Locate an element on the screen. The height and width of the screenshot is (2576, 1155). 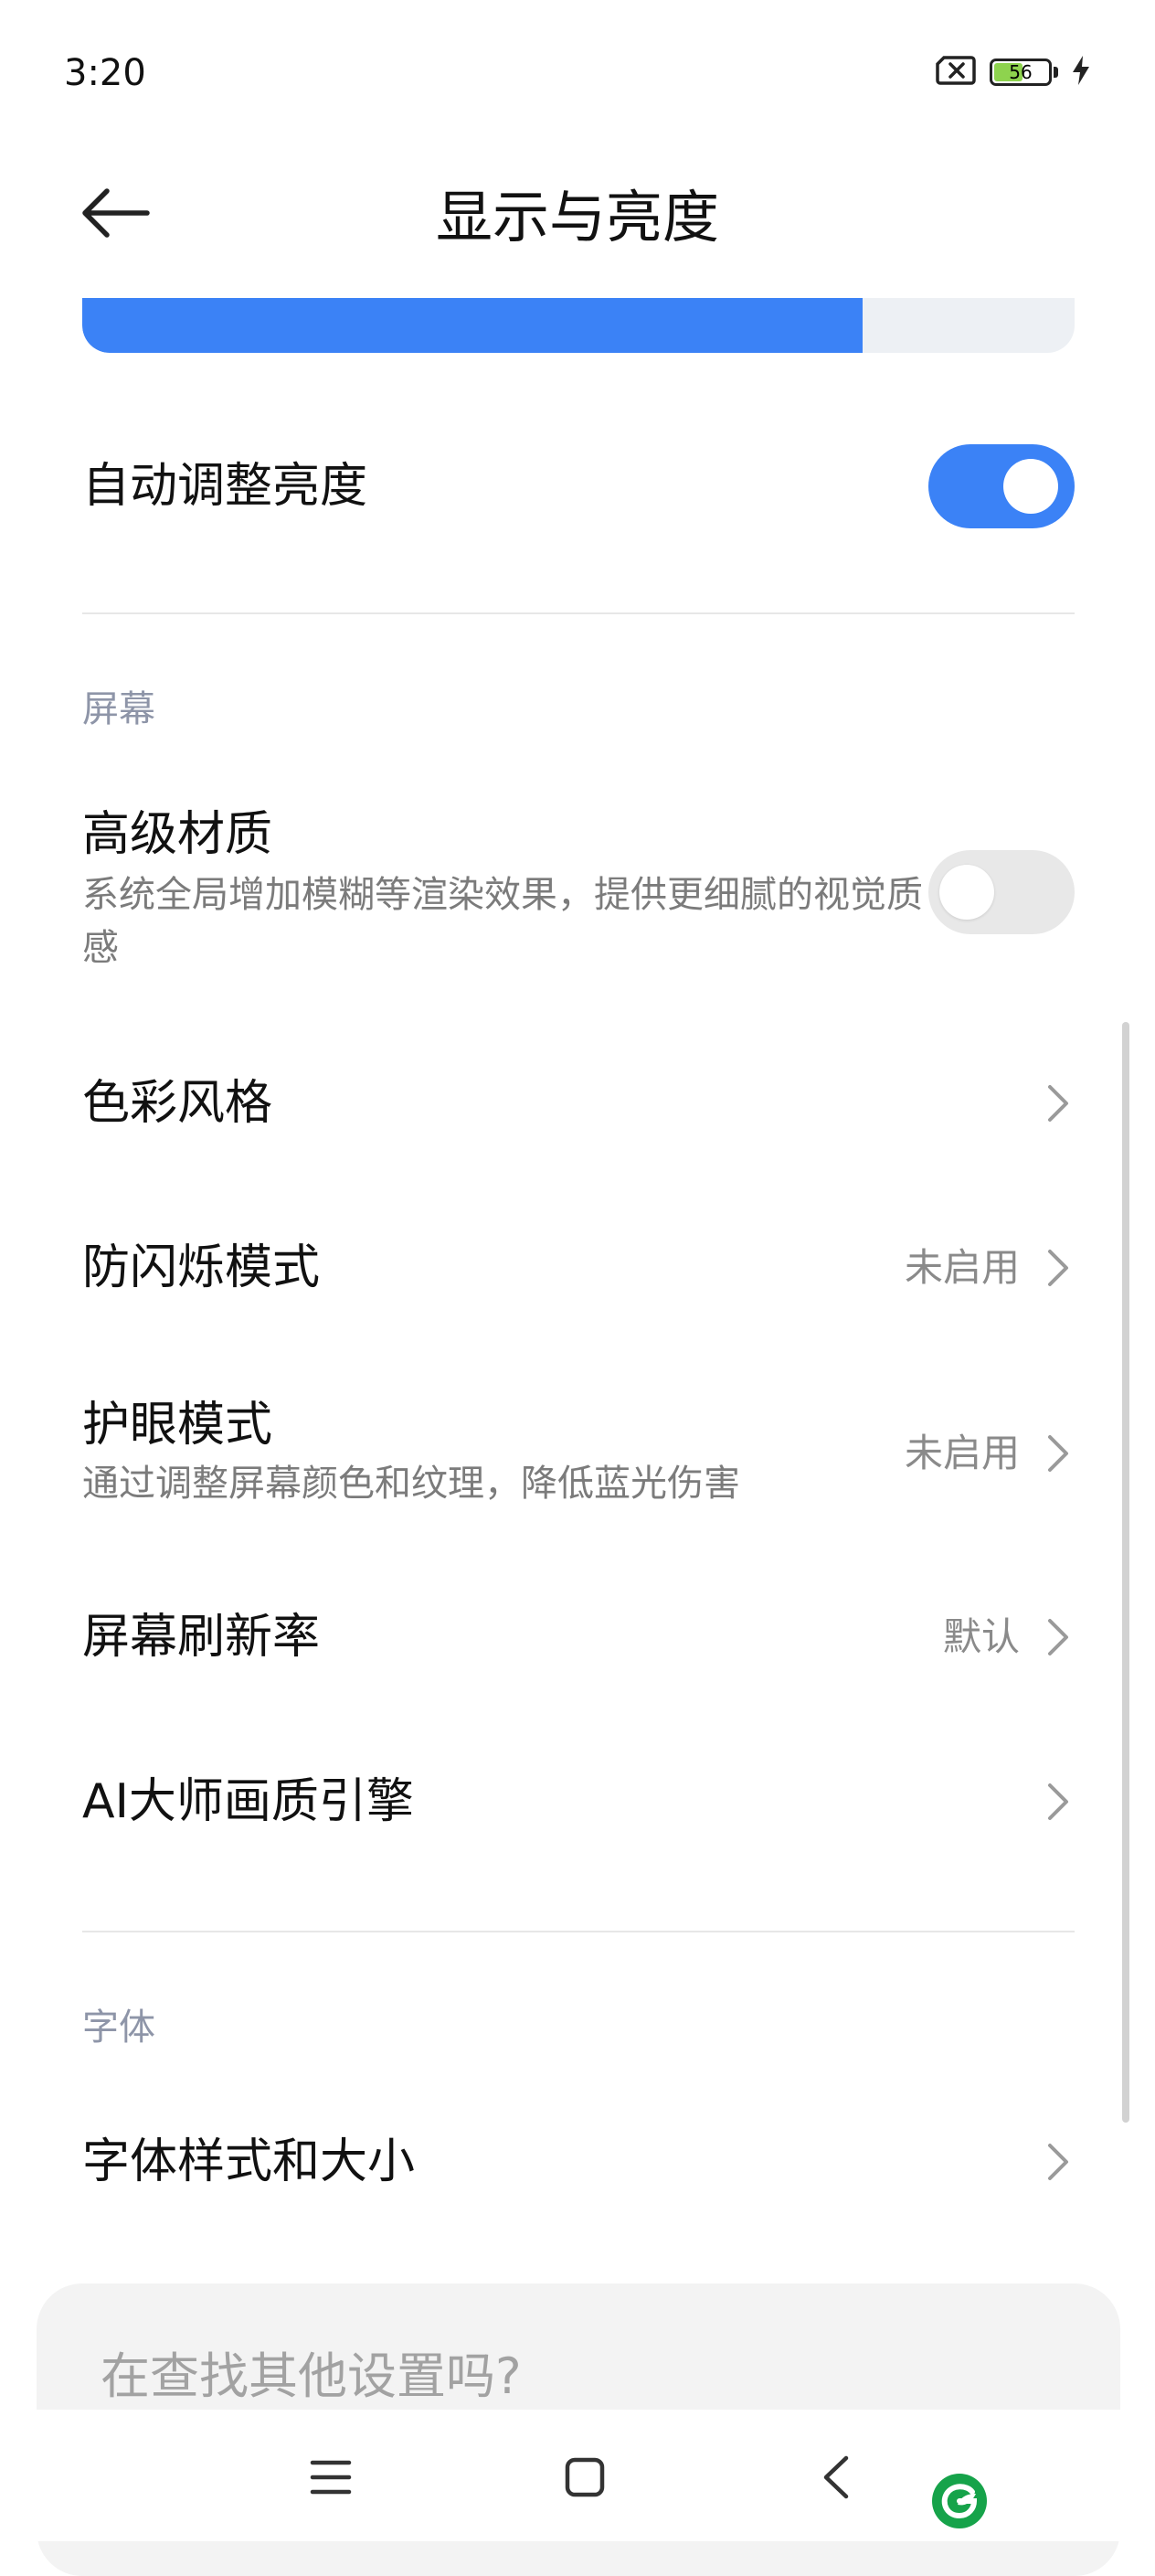
font-style-label: 字体样式和大小 is located at coordinates (249, 2161).